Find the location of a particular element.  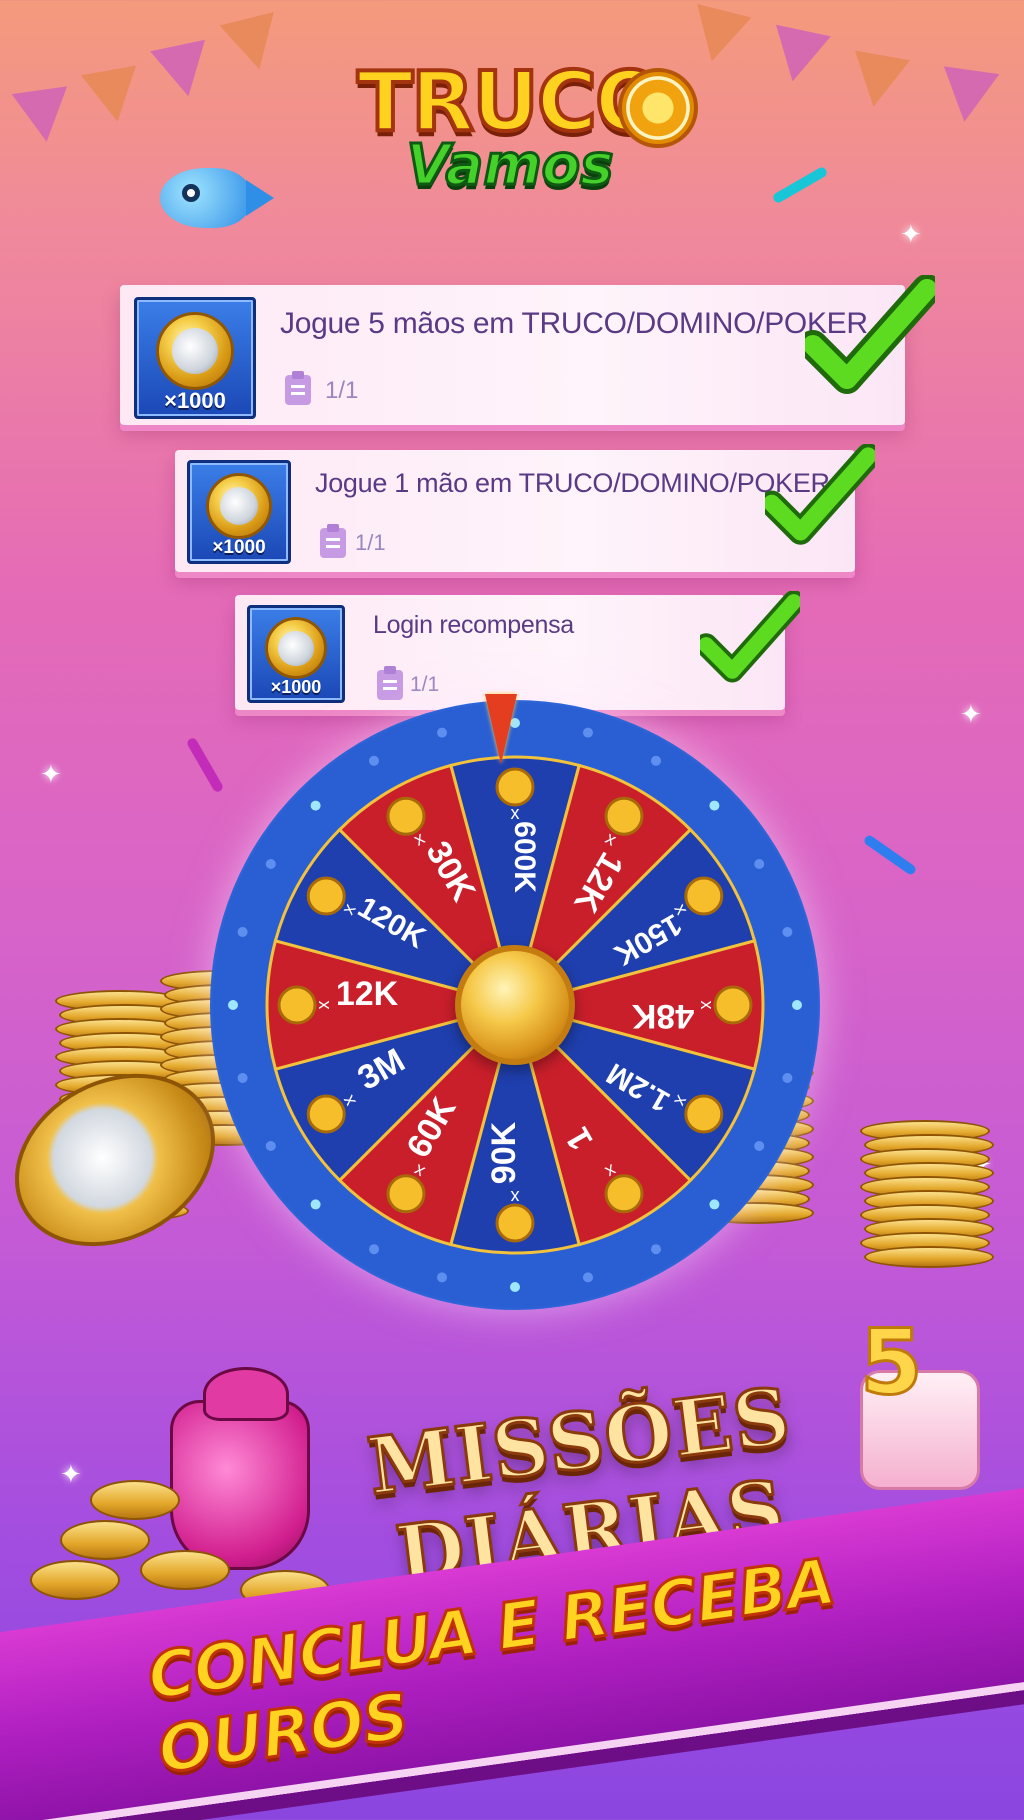

wheel-pointer-icon is located at coordinates (501, 729).